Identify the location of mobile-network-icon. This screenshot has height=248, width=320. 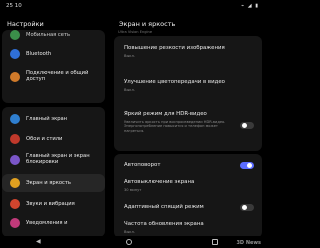
(15, 35).